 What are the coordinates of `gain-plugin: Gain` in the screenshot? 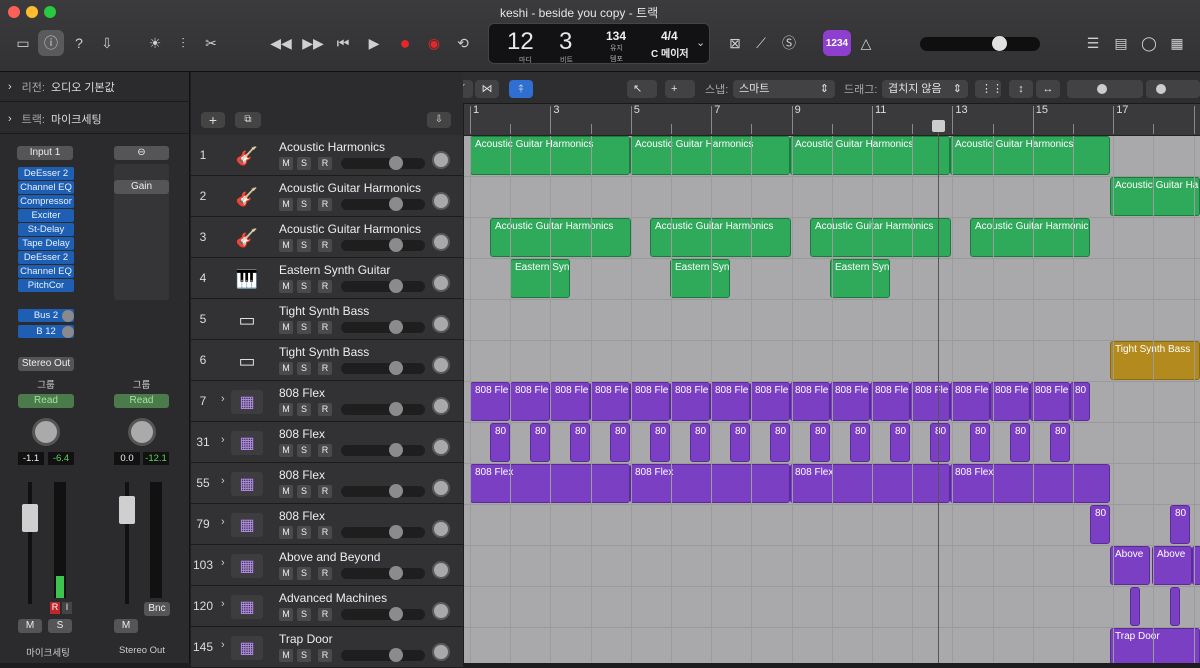 It's located at (141, 187).